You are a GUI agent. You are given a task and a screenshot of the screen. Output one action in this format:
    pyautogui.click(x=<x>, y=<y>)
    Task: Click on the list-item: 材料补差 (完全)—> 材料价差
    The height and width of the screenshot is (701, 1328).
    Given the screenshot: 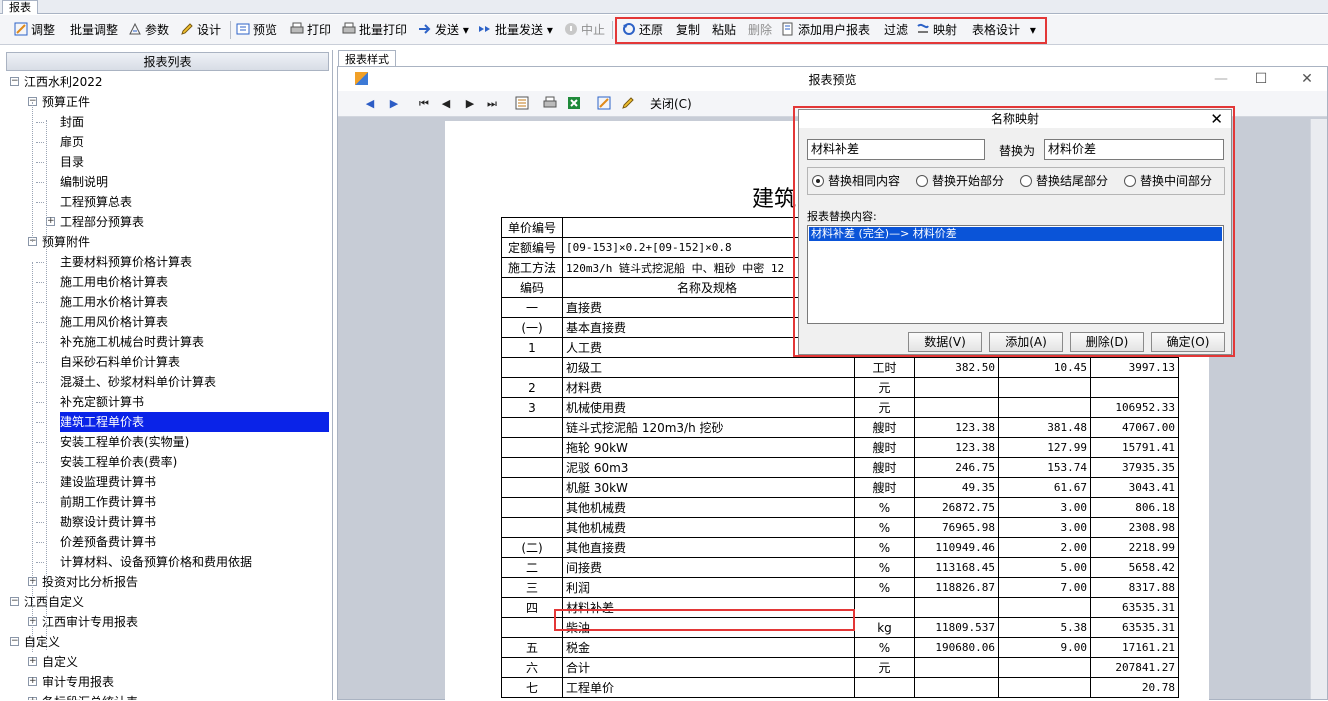 What is the action you would take?
    pyautogui.click(x=1015, y=234)
    